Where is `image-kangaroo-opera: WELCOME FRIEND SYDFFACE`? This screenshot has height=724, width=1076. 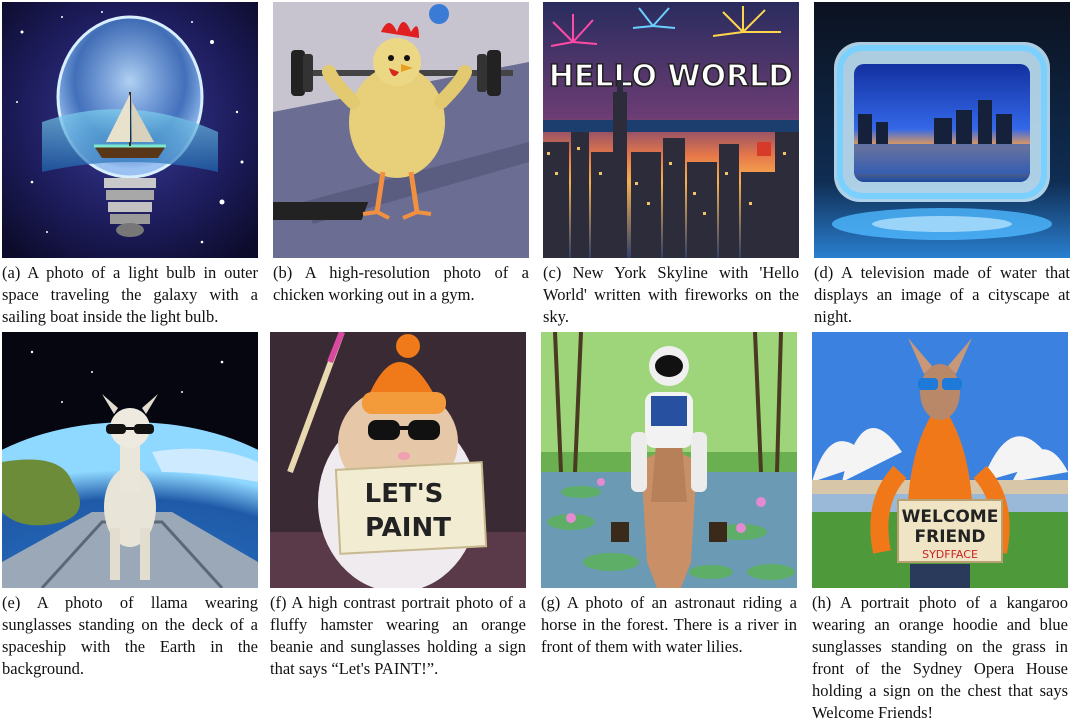 image-kangaroo-opera: WELCOME FRIEND SYDFFACE is located at coordinates (940, 460).